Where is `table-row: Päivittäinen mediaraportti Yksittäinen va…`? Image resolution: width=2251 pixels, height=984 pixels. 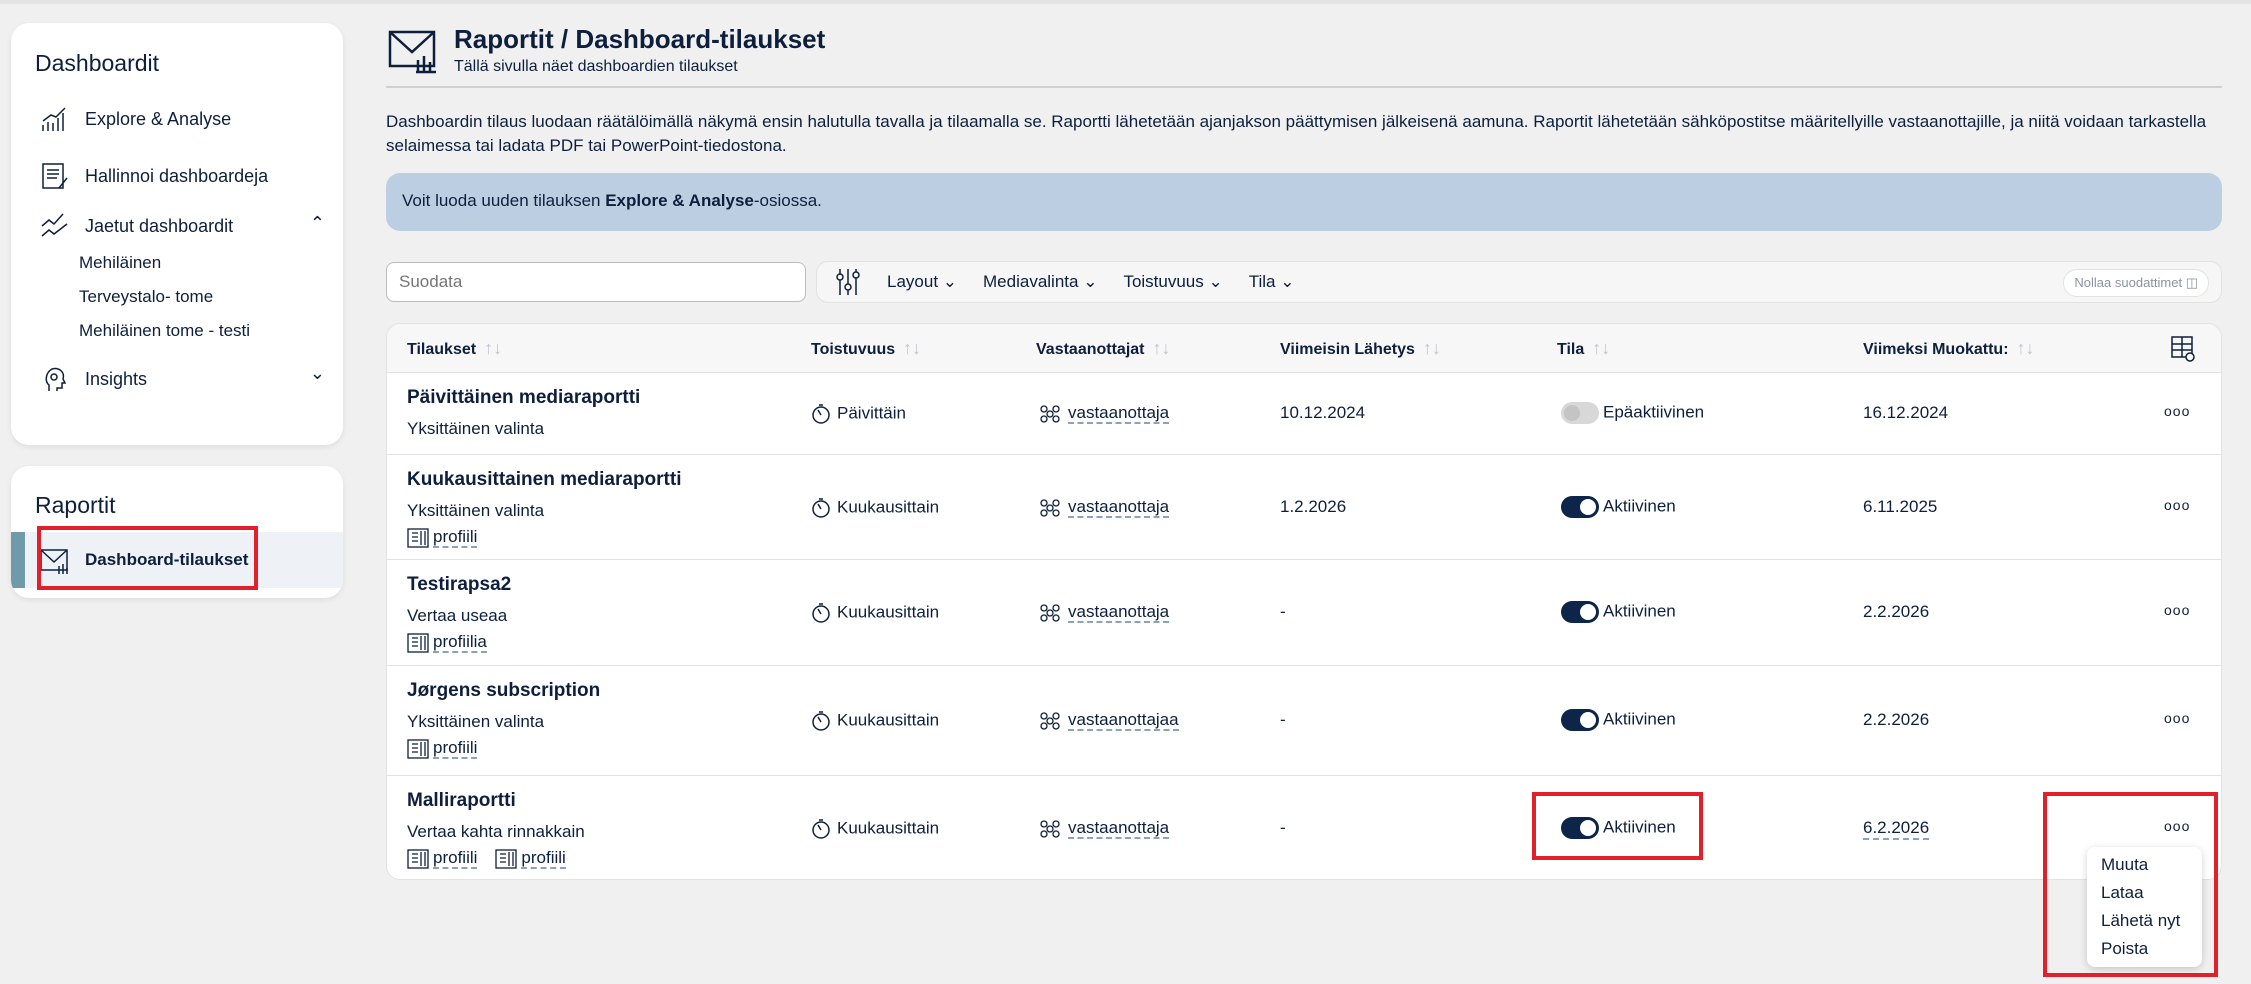 table-row: Päivittäinen mediaraportti Yksittäinen va… is located at coordinates (1304, 413).